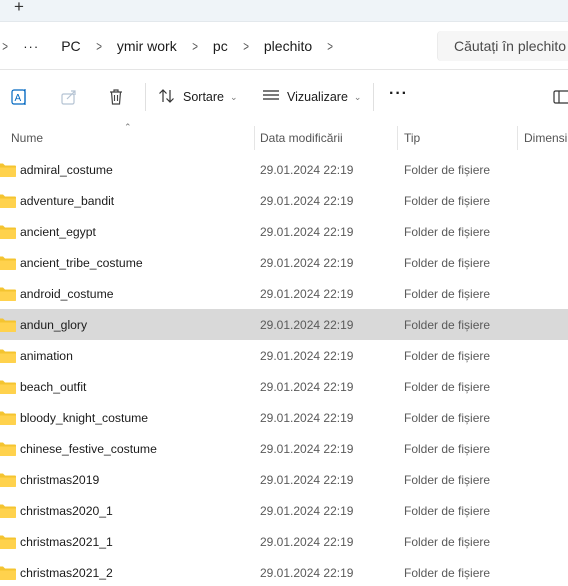 The image size is (568, 586). What do you see at coordinates (147, 46) in the screenshot?
I see `breadcrumb-item-ymir-work: ymir work` at bounding box center [147, 46].